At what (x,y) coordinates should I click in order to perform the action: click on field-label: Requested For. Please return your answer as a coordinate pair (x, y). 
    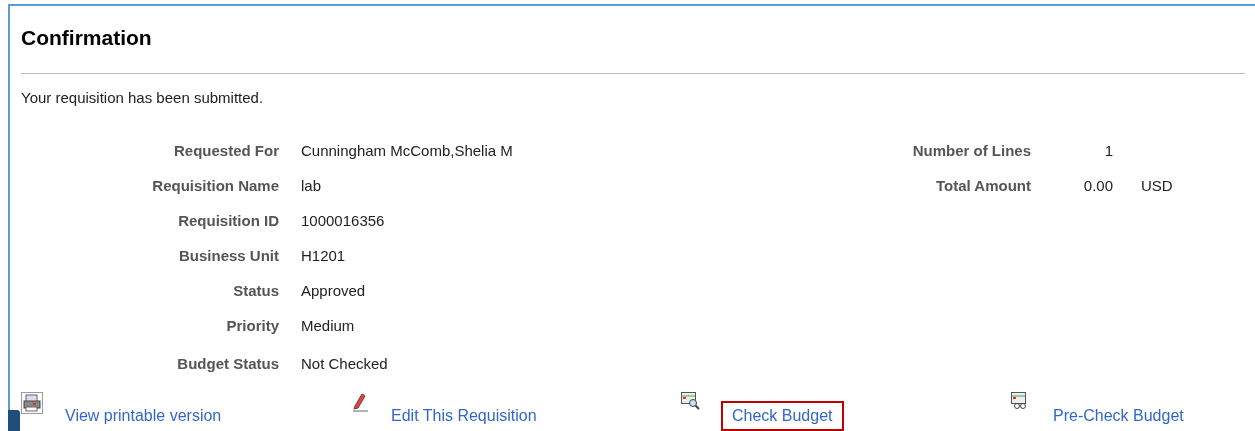
    Looking at the image, I should click on (226, 150).